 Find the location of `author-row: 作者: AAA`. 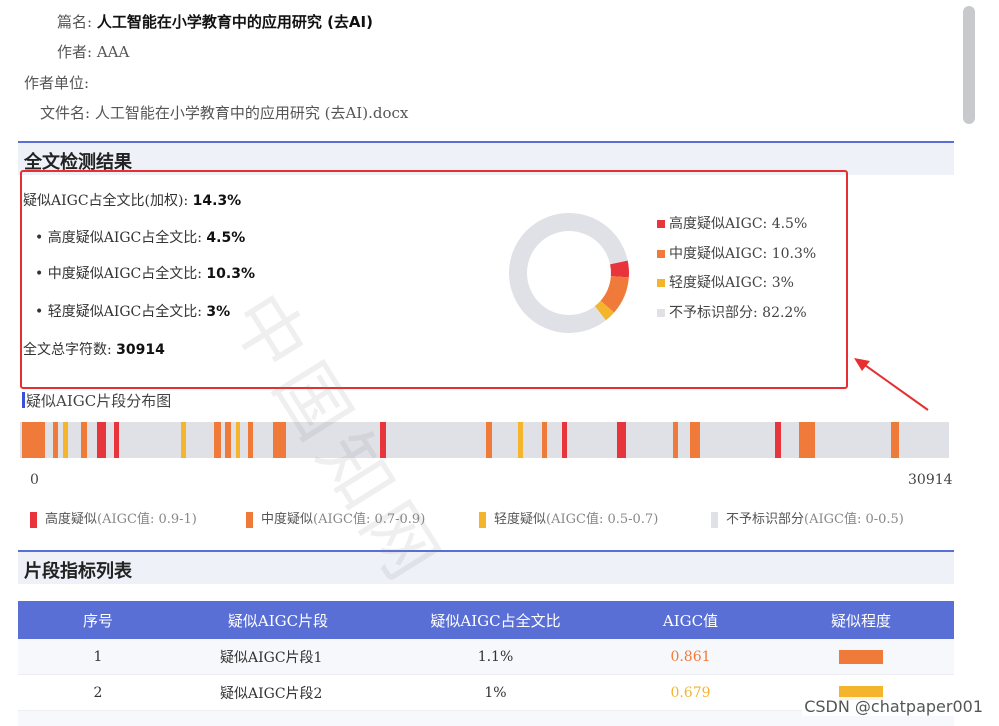

author-row: 作者: AAA is located at coordinates (93, 52).